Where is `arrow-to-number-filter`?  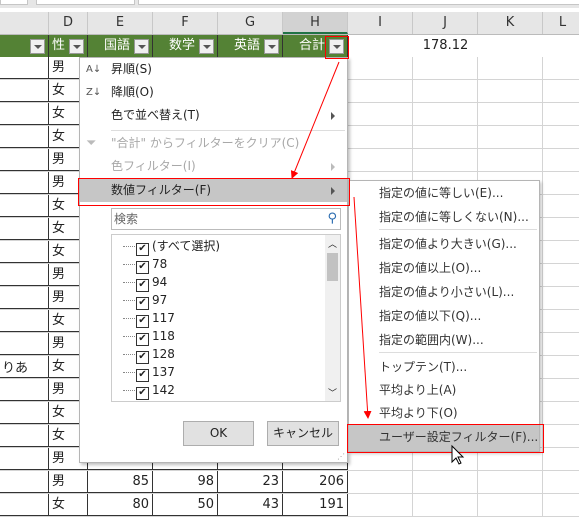
arrow-to-number-filter is located at coordinates (315, 120).